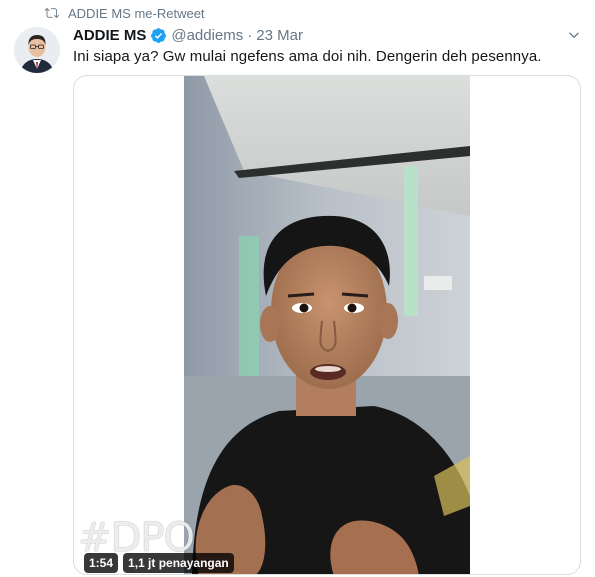  I want to click on video-views-badge: 1,1 jt penayangan, so click(178, 563).